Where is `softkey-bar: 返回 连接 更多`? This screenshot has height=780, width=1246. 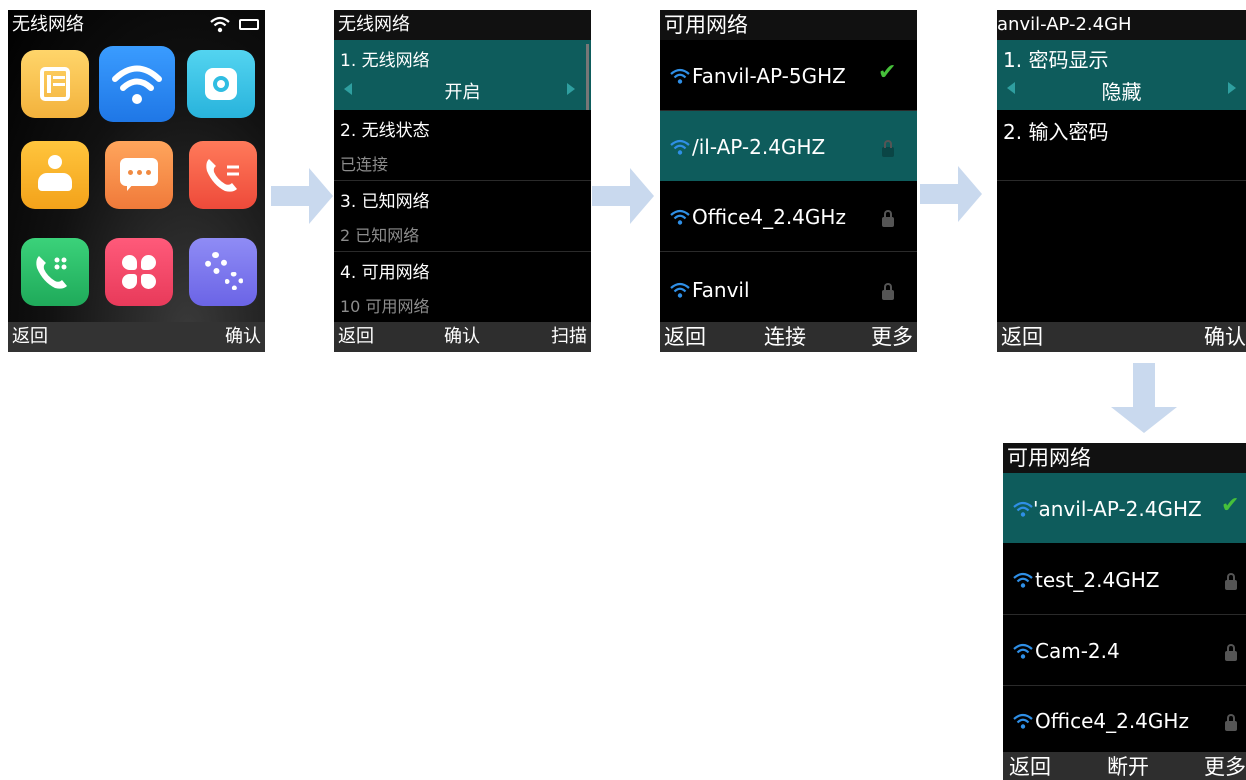 softkey-bar: 返回 连接 更多 is located at coordinates (788, 337).